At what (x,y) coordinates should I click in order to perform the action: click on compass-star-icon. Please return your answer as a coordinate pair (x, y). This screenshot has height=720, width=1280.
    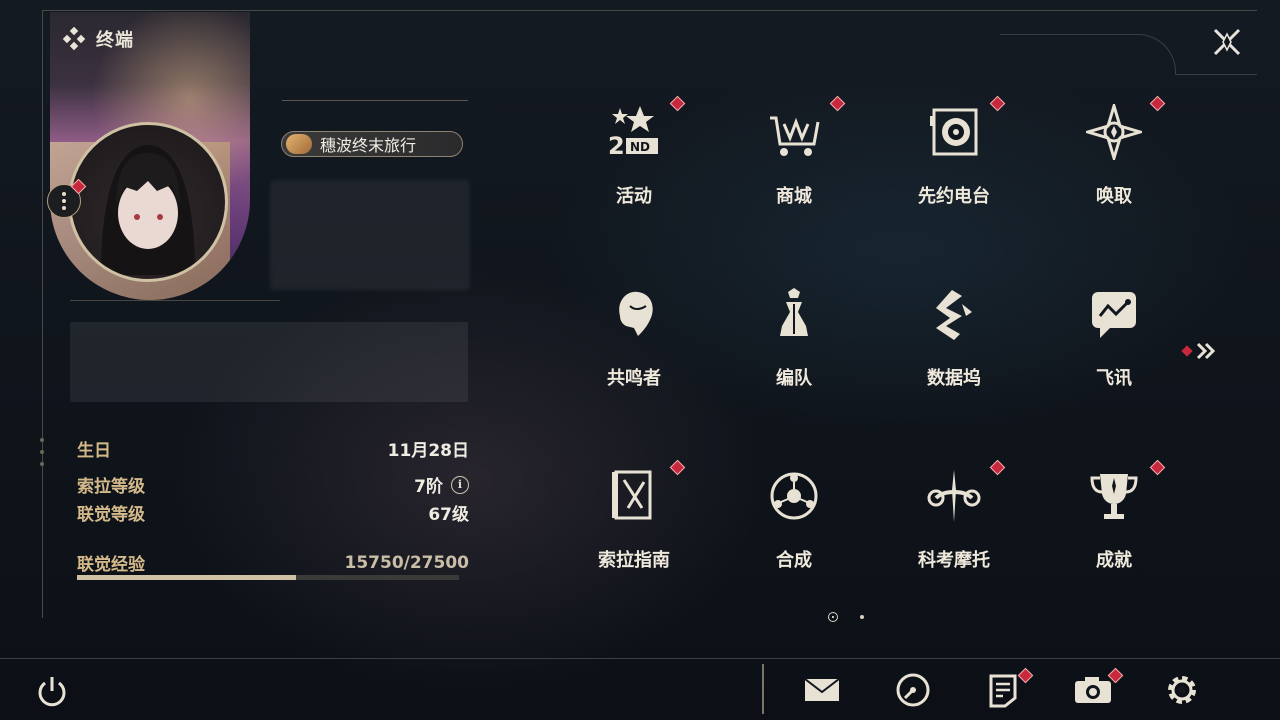
    Looking at the image, I should click on (1114, 132).